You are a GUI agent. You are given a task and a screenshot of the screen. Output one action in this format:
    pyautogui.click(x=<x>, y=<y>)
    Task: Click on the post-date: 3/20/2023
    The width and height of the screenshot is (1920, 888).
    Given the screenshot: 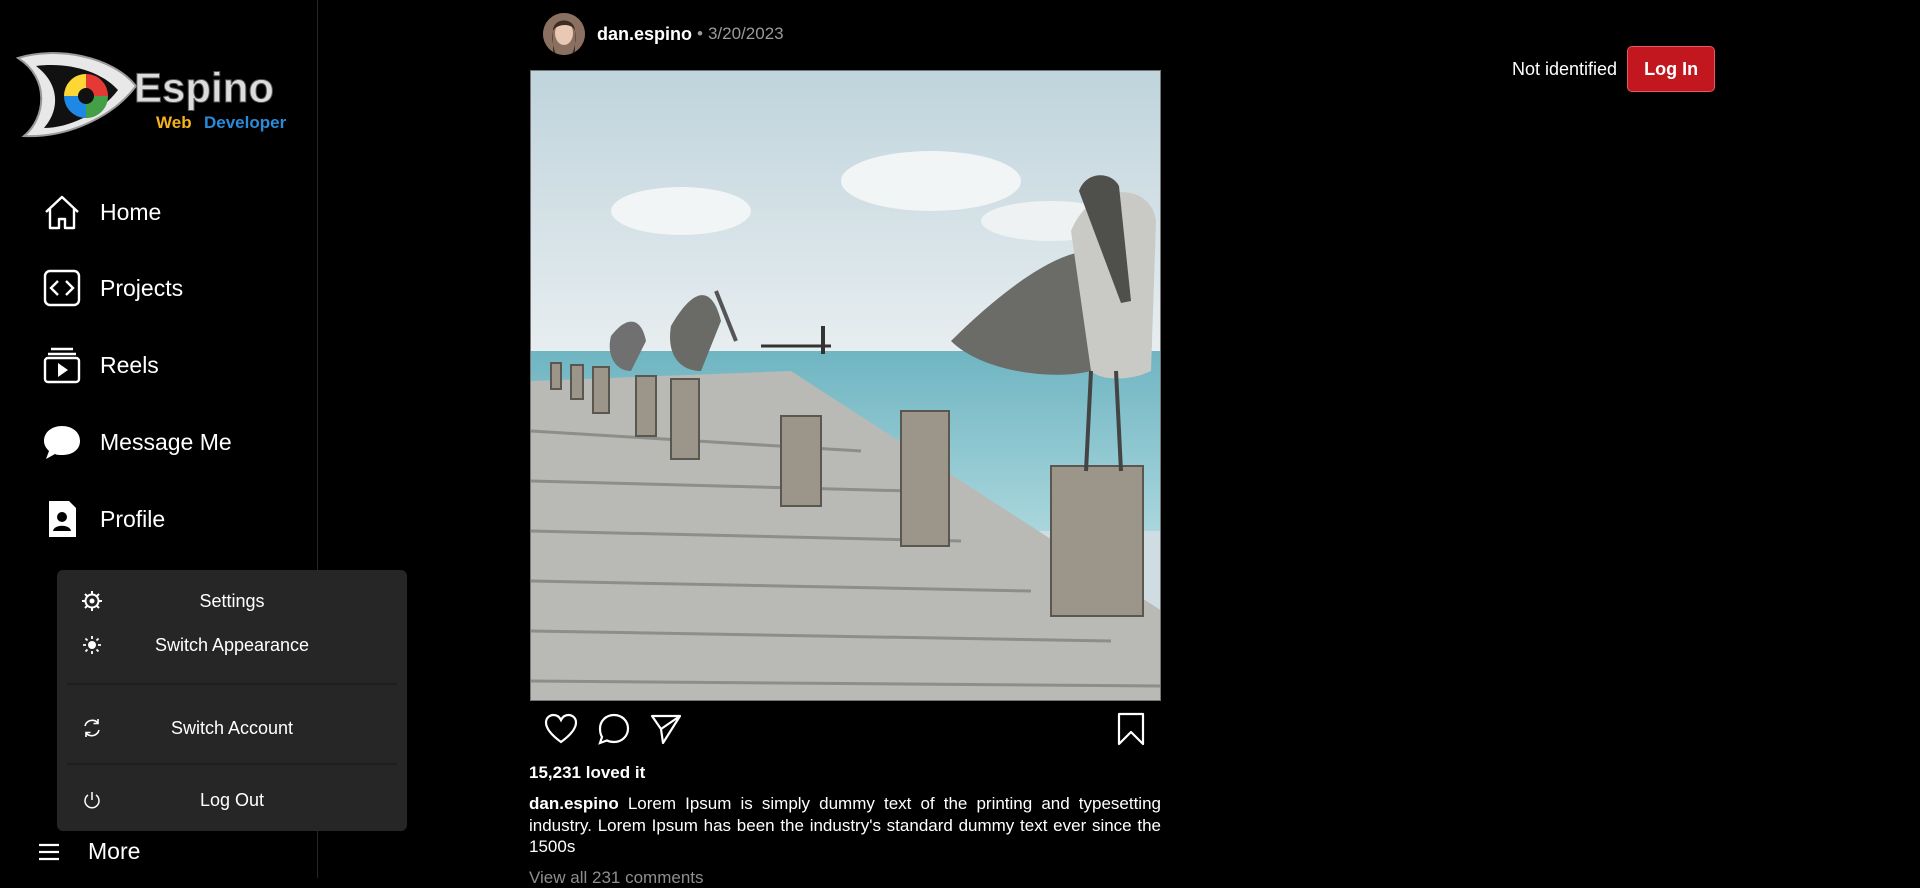 What is the action you would take?
    pyautogui.click(x=745, y=33)
    